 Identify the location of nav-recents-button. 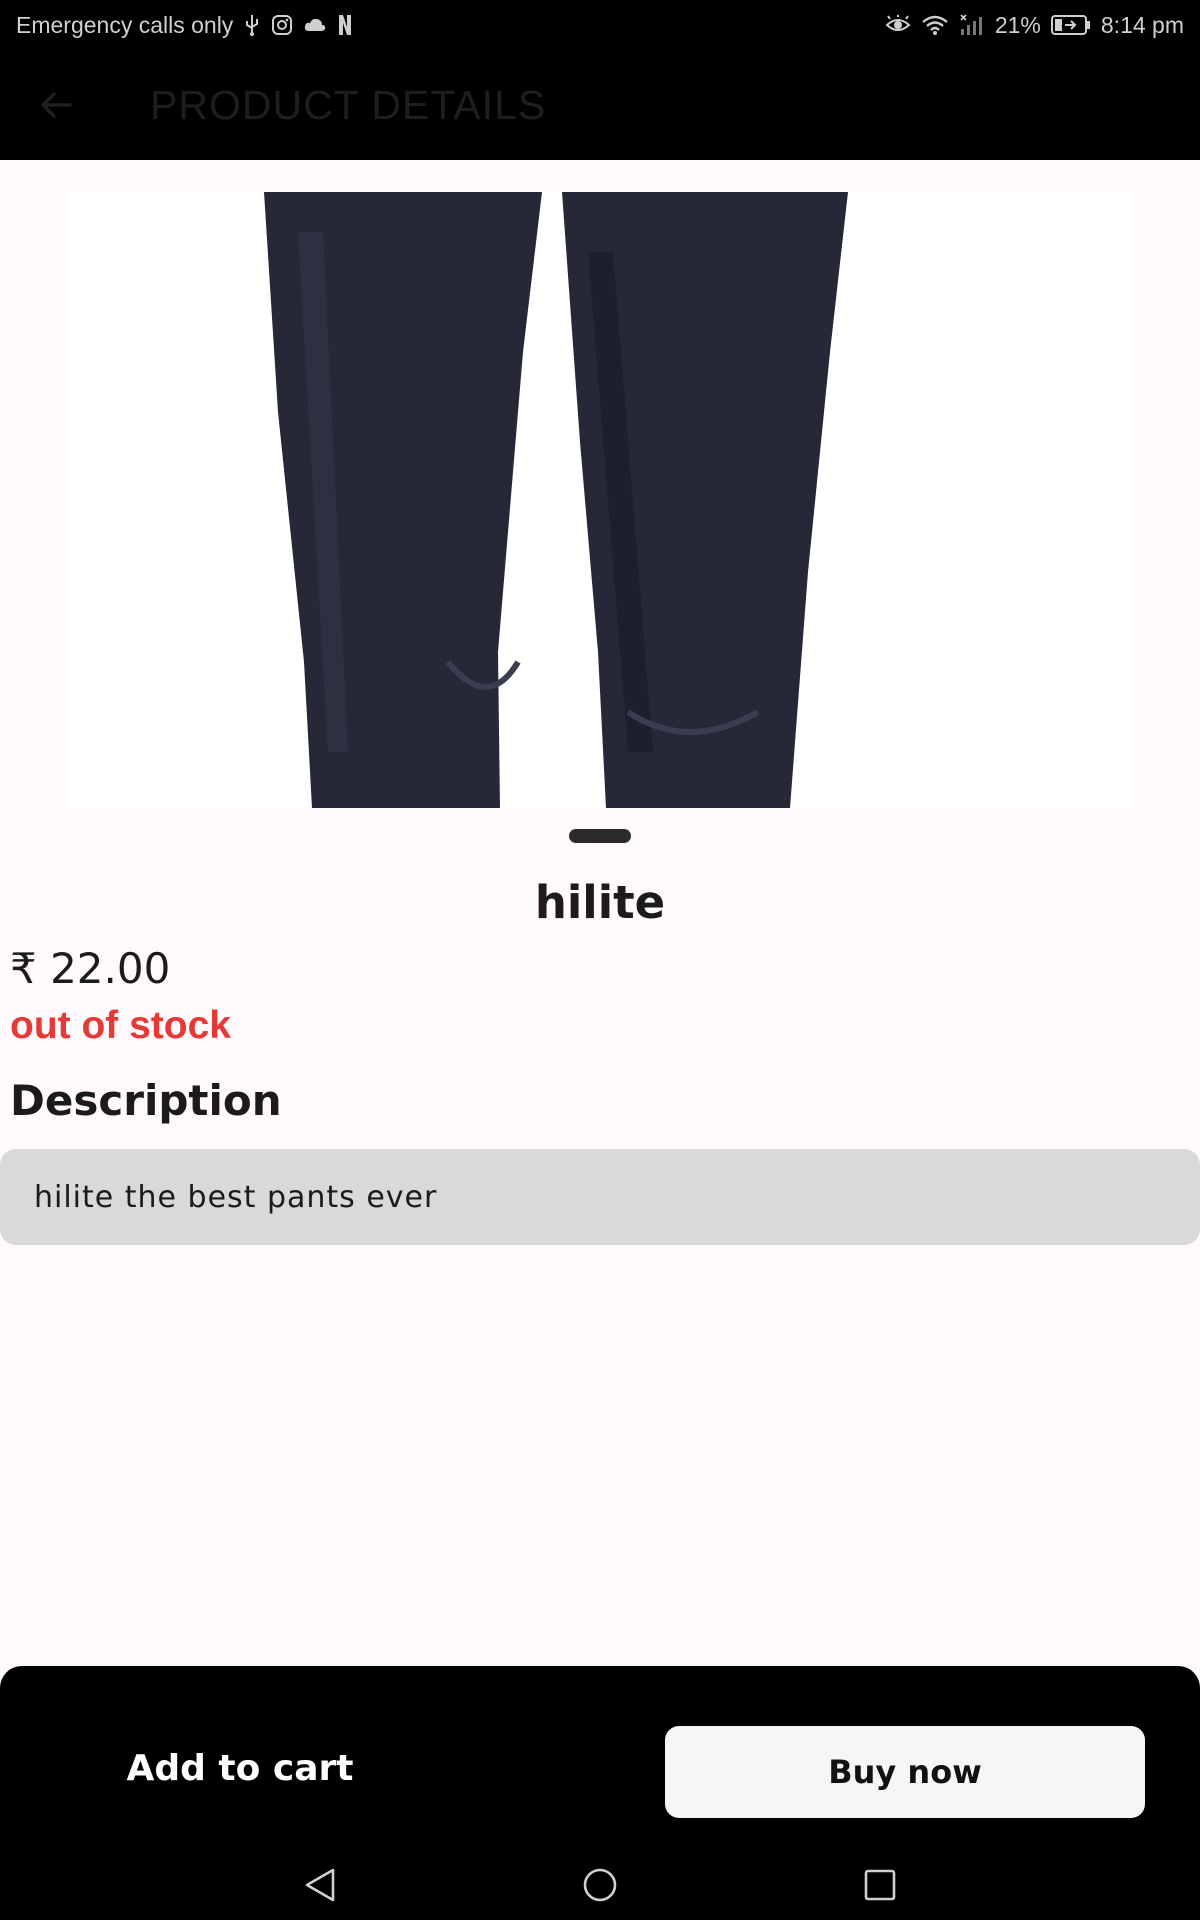
(880, 1885).